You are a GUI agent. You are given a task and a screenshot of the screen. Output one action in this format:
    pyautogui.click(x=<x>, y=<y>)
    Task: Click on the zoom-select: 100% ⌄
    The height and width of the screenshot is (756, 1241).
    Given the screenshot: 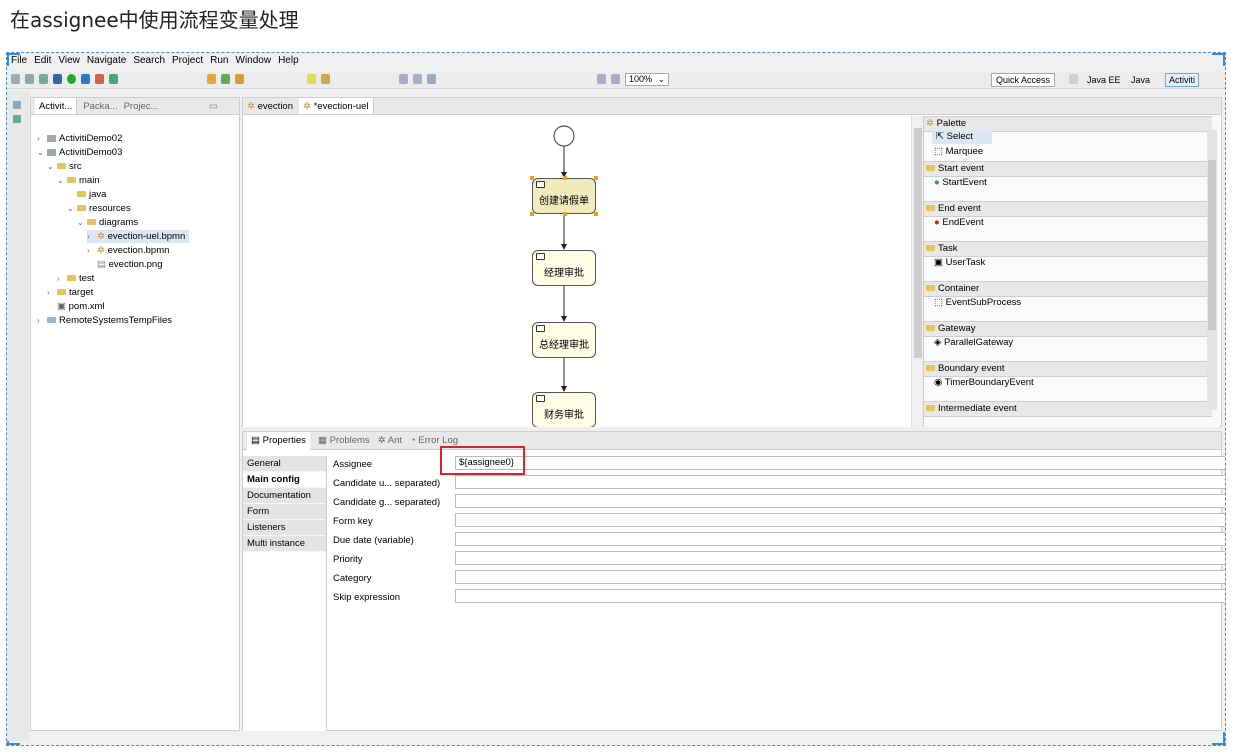 What is the action you would take?
    pyautogui.click(x=647, y=79)
    